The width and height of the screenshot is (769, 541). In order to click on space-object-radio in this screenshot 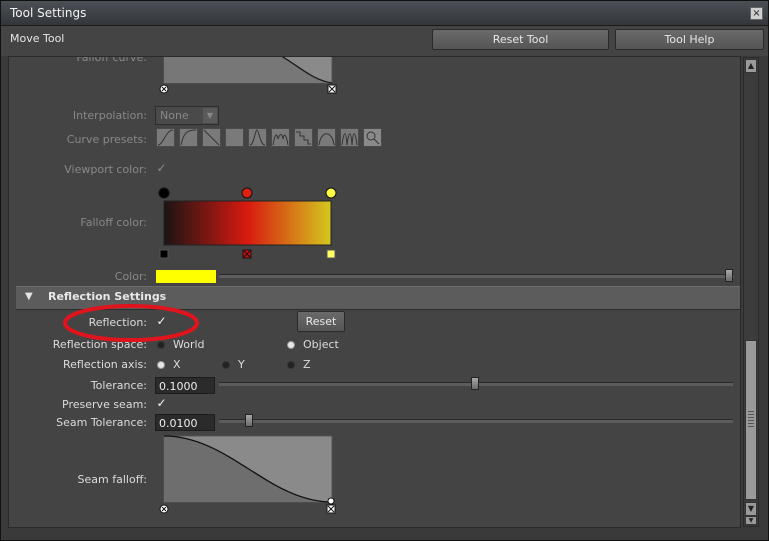, I will do `click(291, 345)`.